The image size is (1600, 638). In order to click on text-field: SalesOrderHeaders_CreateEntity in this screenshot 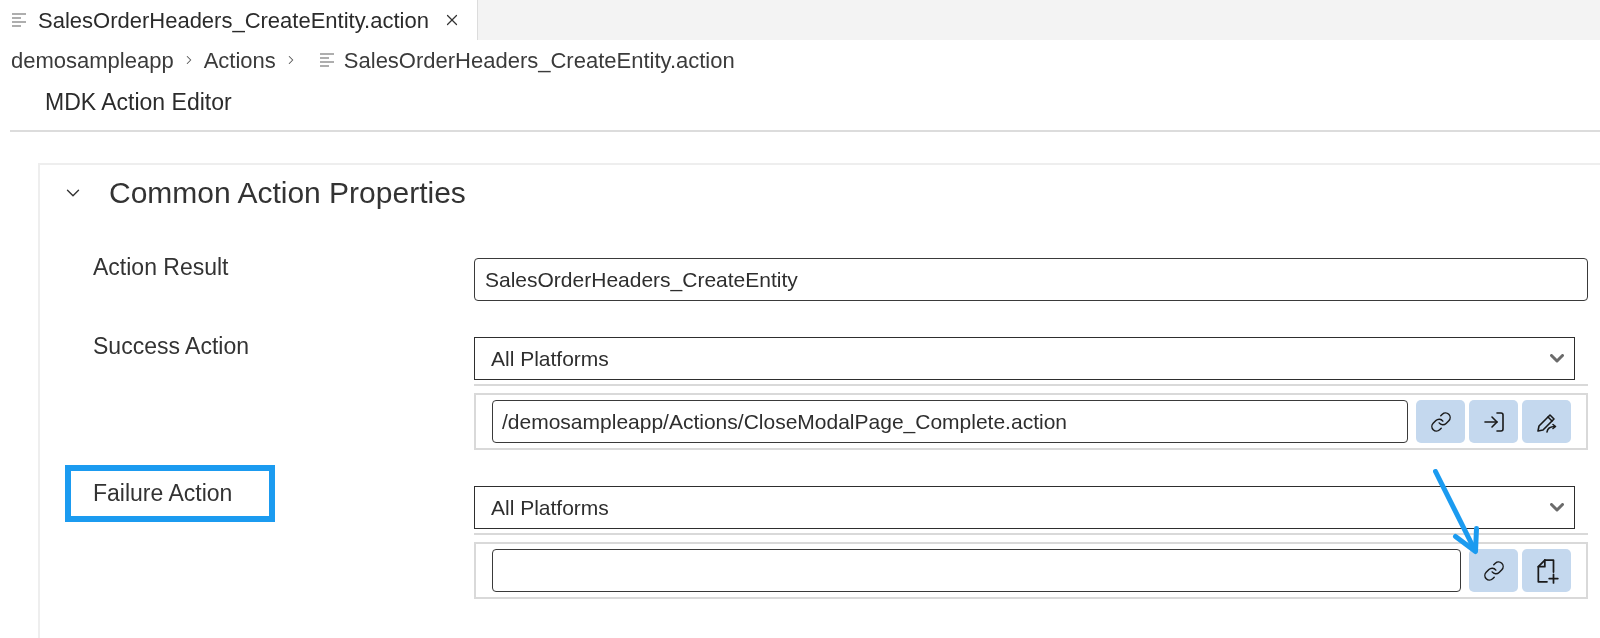, I will do `click(1031, 279)`.